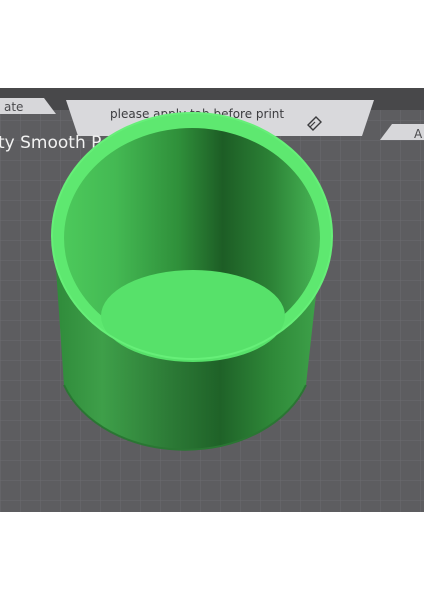 The height and width of the screenshot is (600, 424). Describe the element at coordinates (13, 107) in the screenshot. I see `left-tab-label: ate` at that location.